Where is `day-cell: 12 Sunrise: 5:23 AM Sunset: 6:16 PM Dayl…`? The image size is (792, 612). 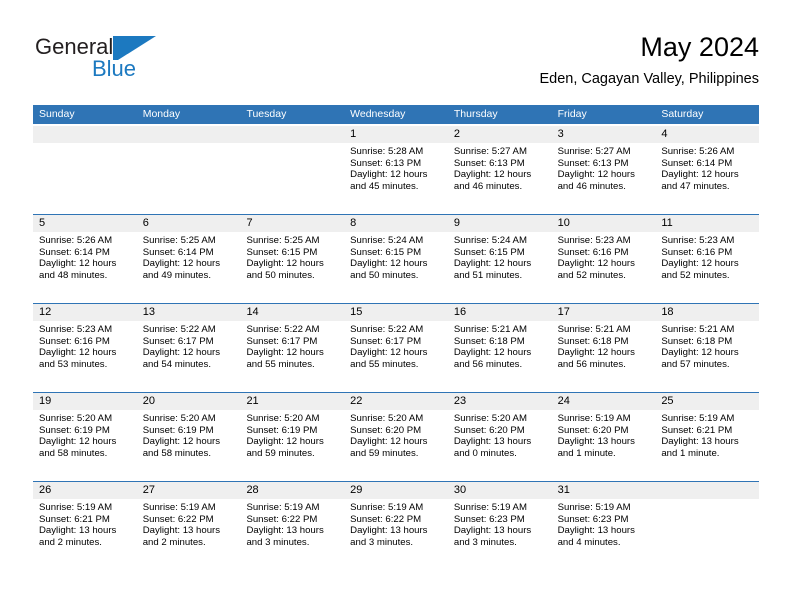
day-cell: 12 Sunrise: 5:23 AM Sunset: 6:16 PM Dayl… is located at coordinates (85, 348).